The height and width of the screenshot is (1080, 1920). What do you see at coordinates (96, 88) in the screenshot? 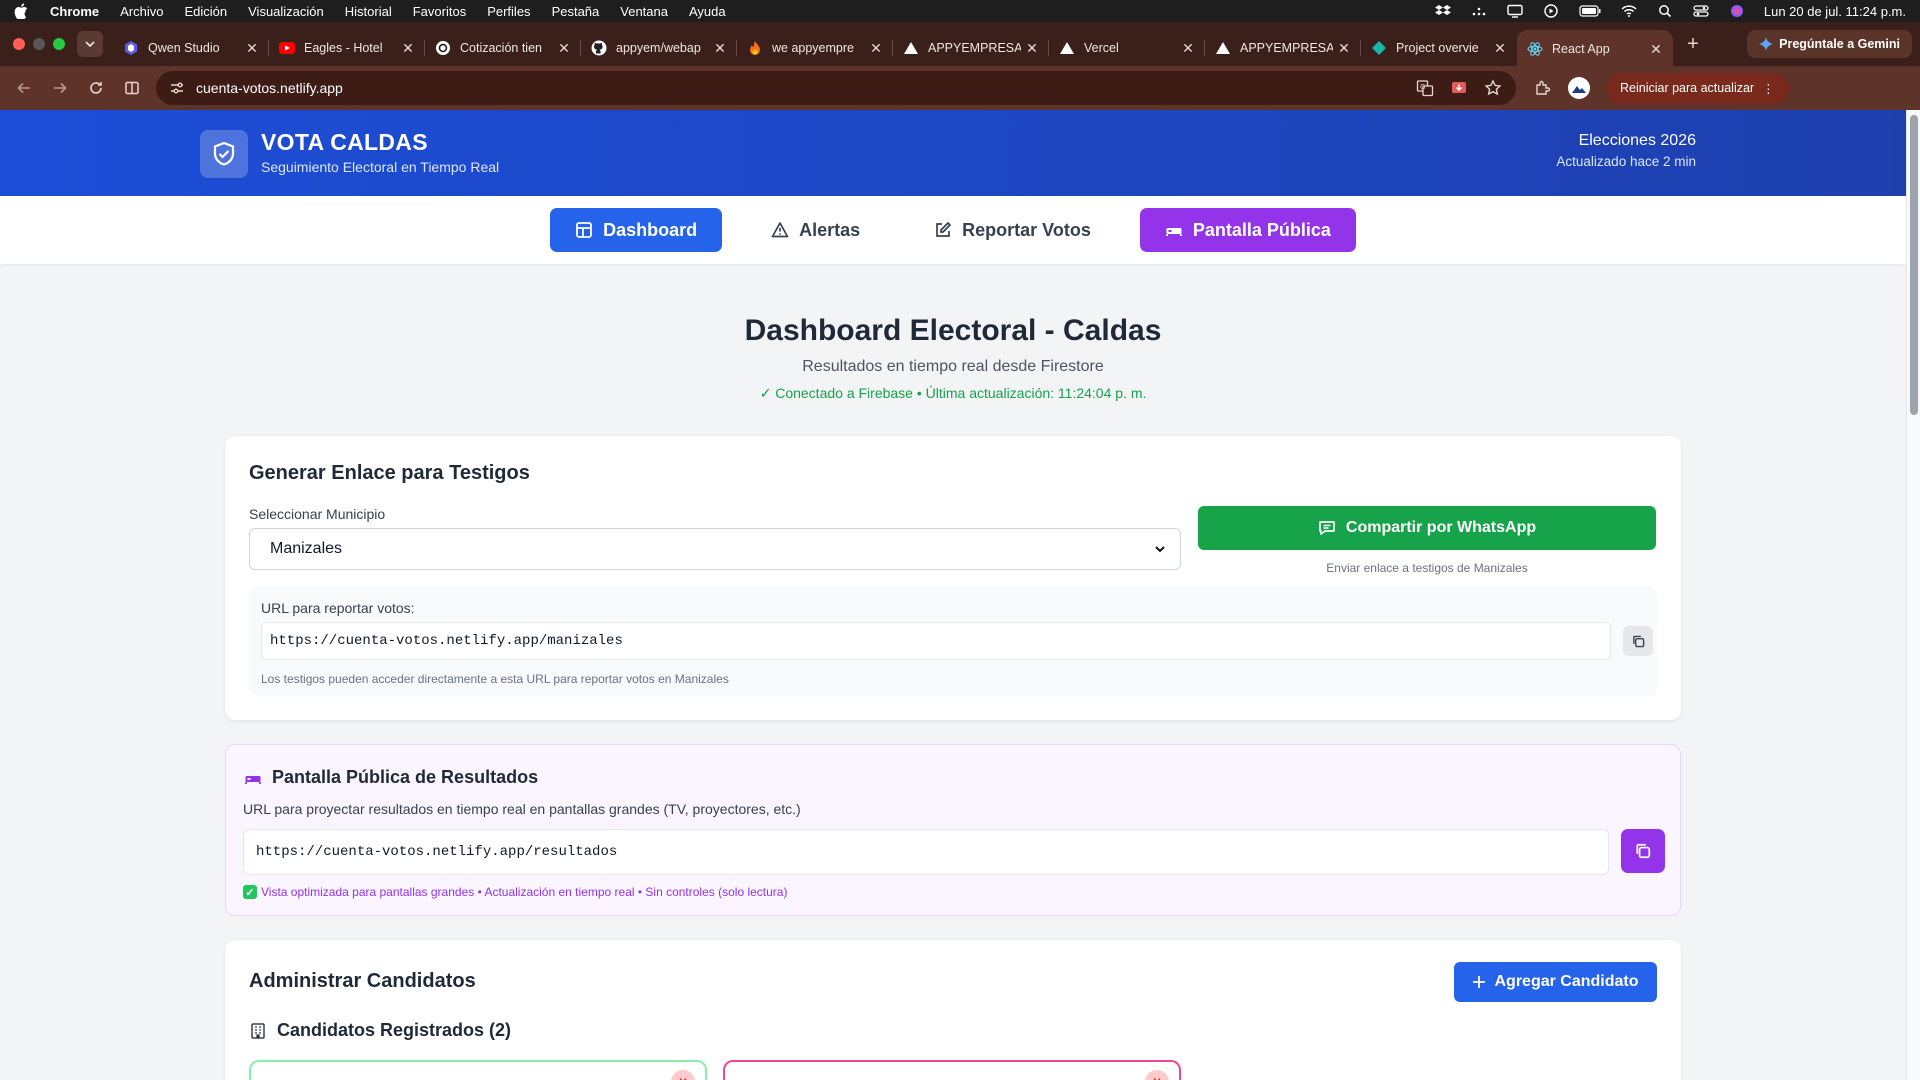
I see `reload-button` at bounding box center [96, 88].